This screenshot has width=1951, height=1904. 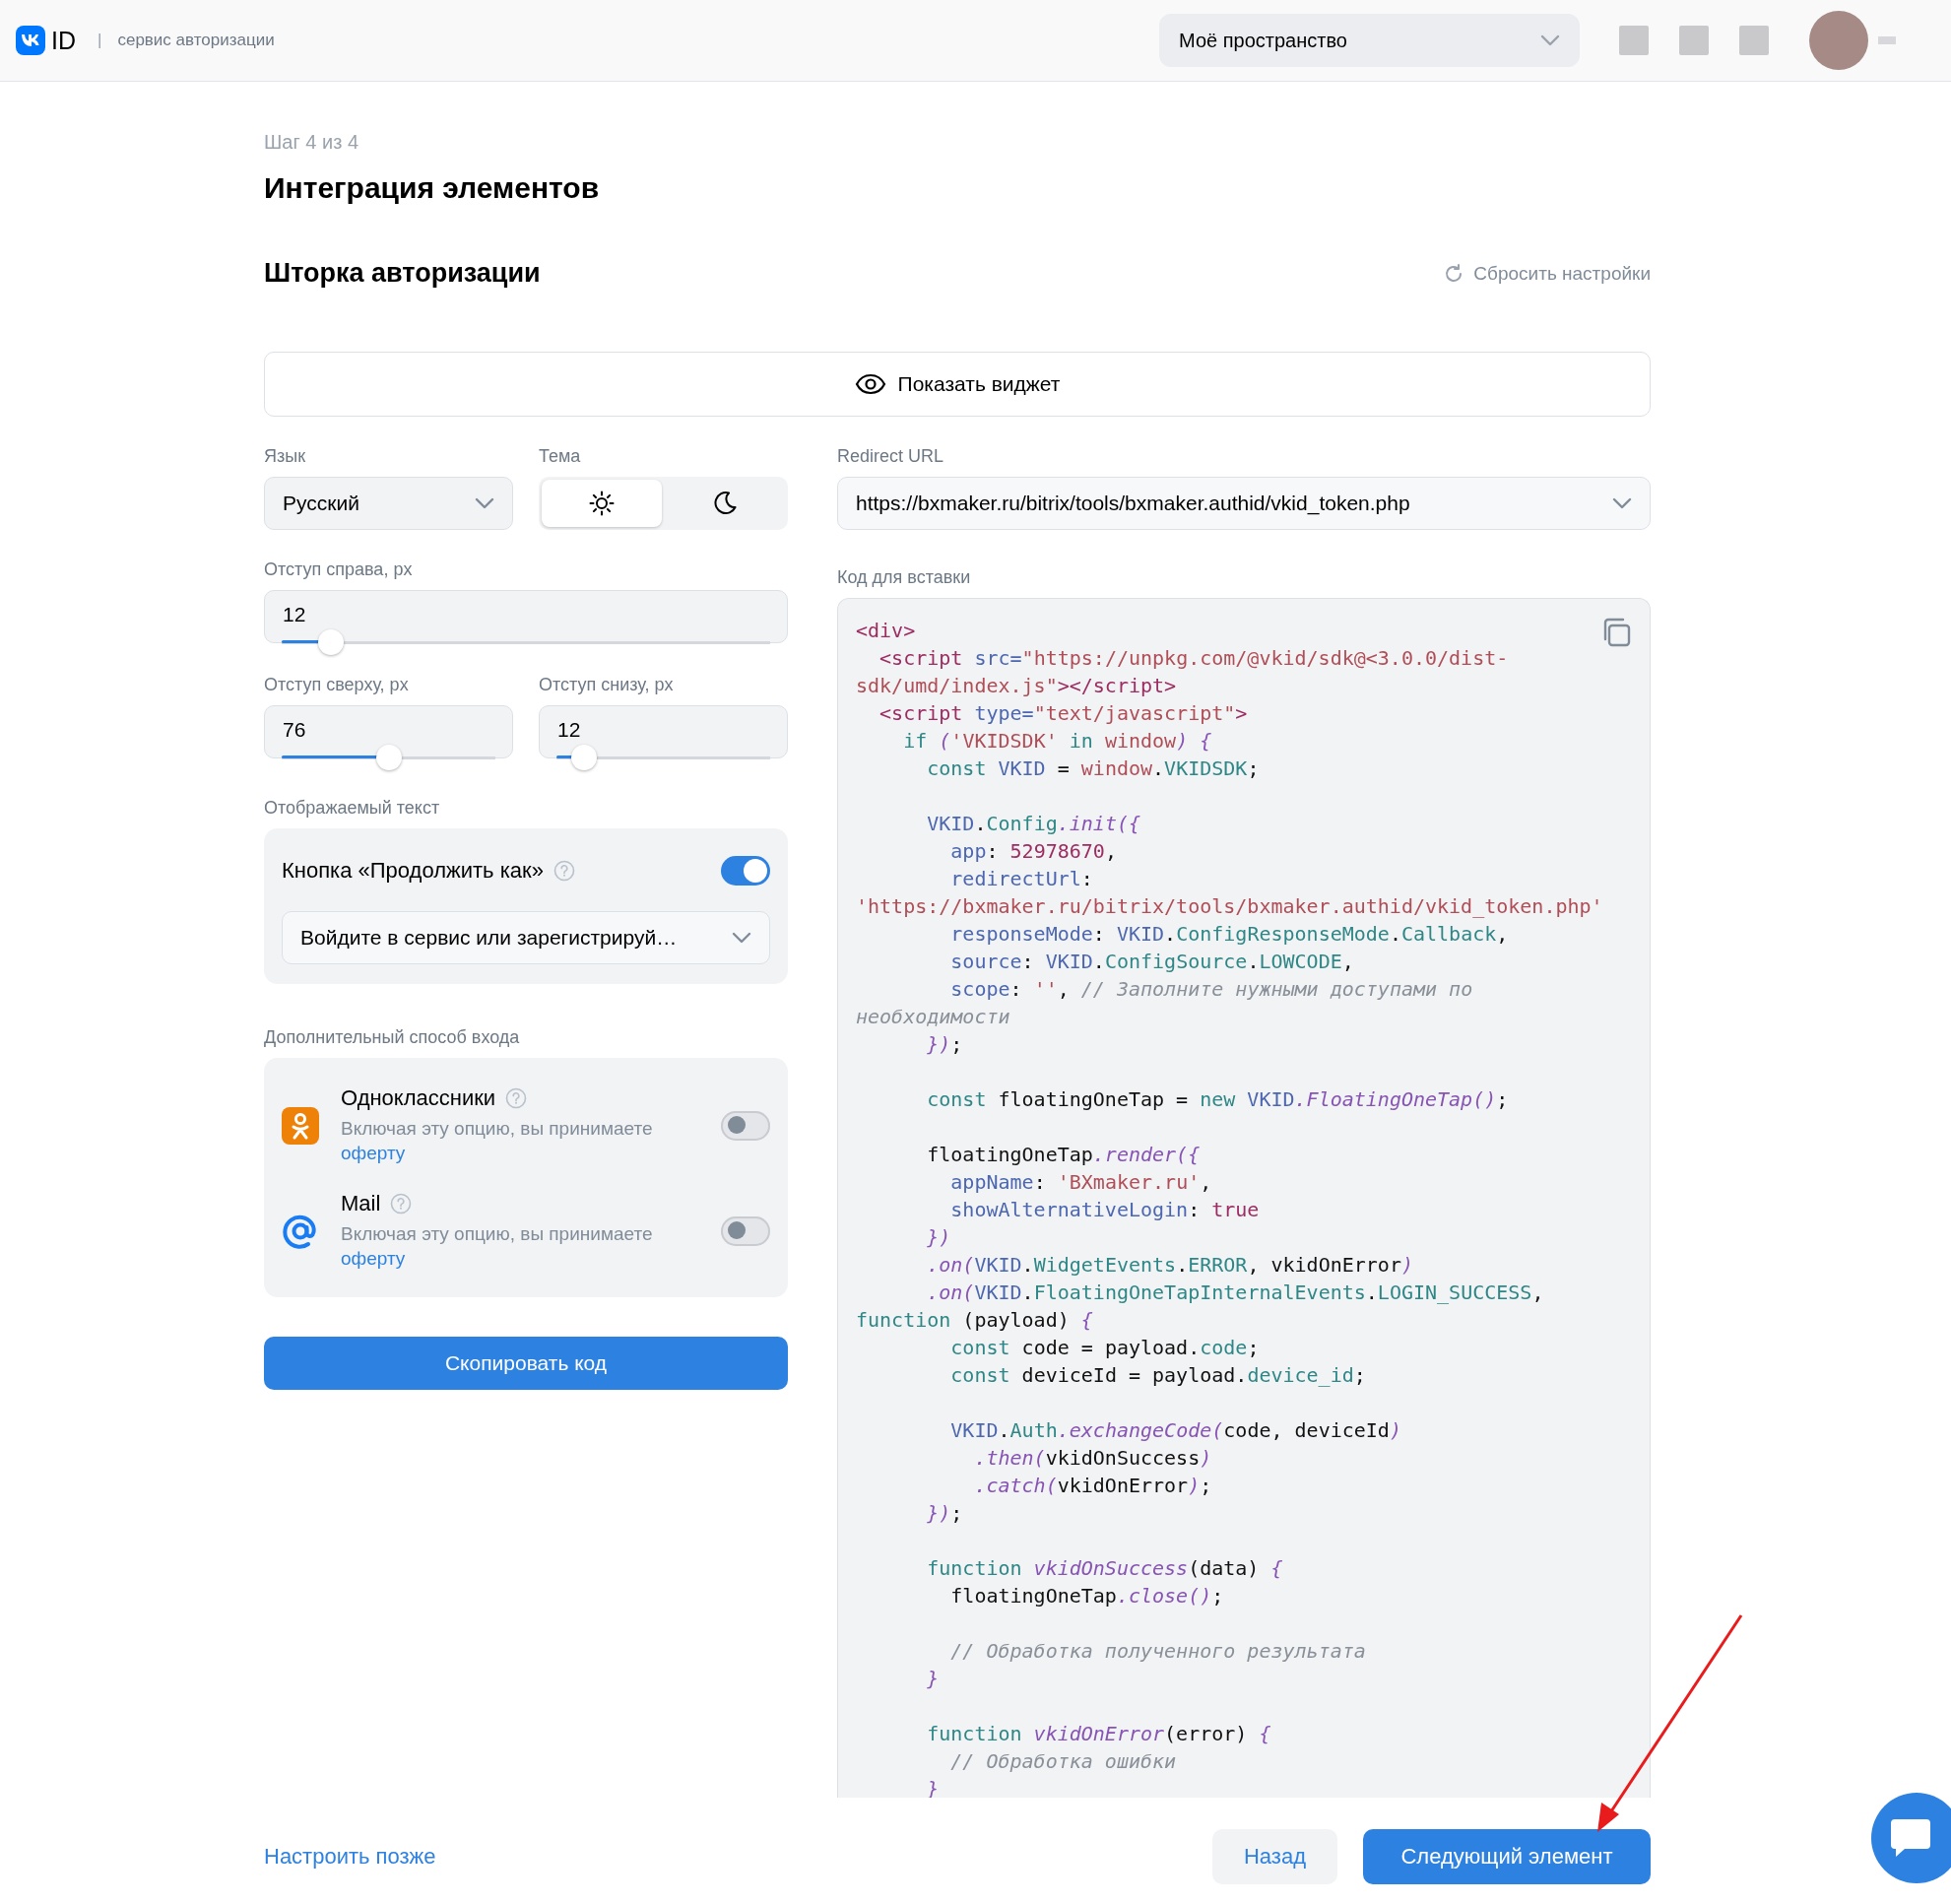 I want to click on field-label: Тема, so click(x=560, y=456).